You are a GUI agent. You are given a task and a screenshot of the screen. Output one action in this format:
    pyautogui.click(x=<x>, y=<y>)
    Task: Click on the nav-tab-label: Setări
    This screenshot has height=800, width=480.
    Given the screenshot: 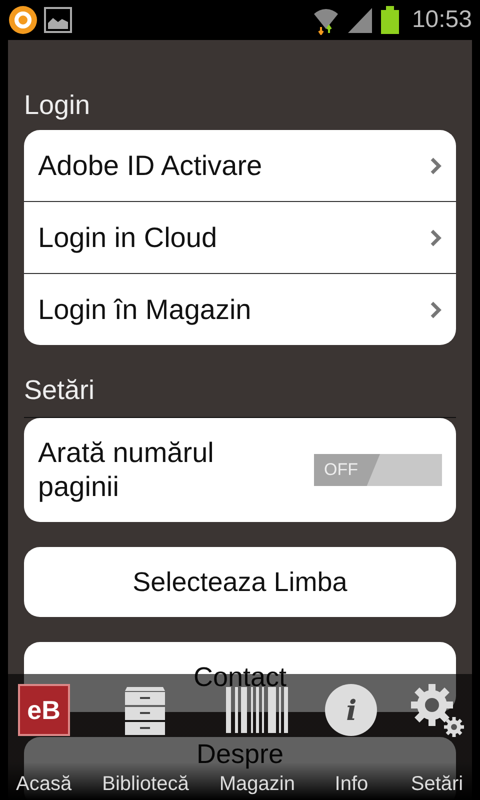 What is the action you would take?
    pyautogui.click(x=437, y=784)
    